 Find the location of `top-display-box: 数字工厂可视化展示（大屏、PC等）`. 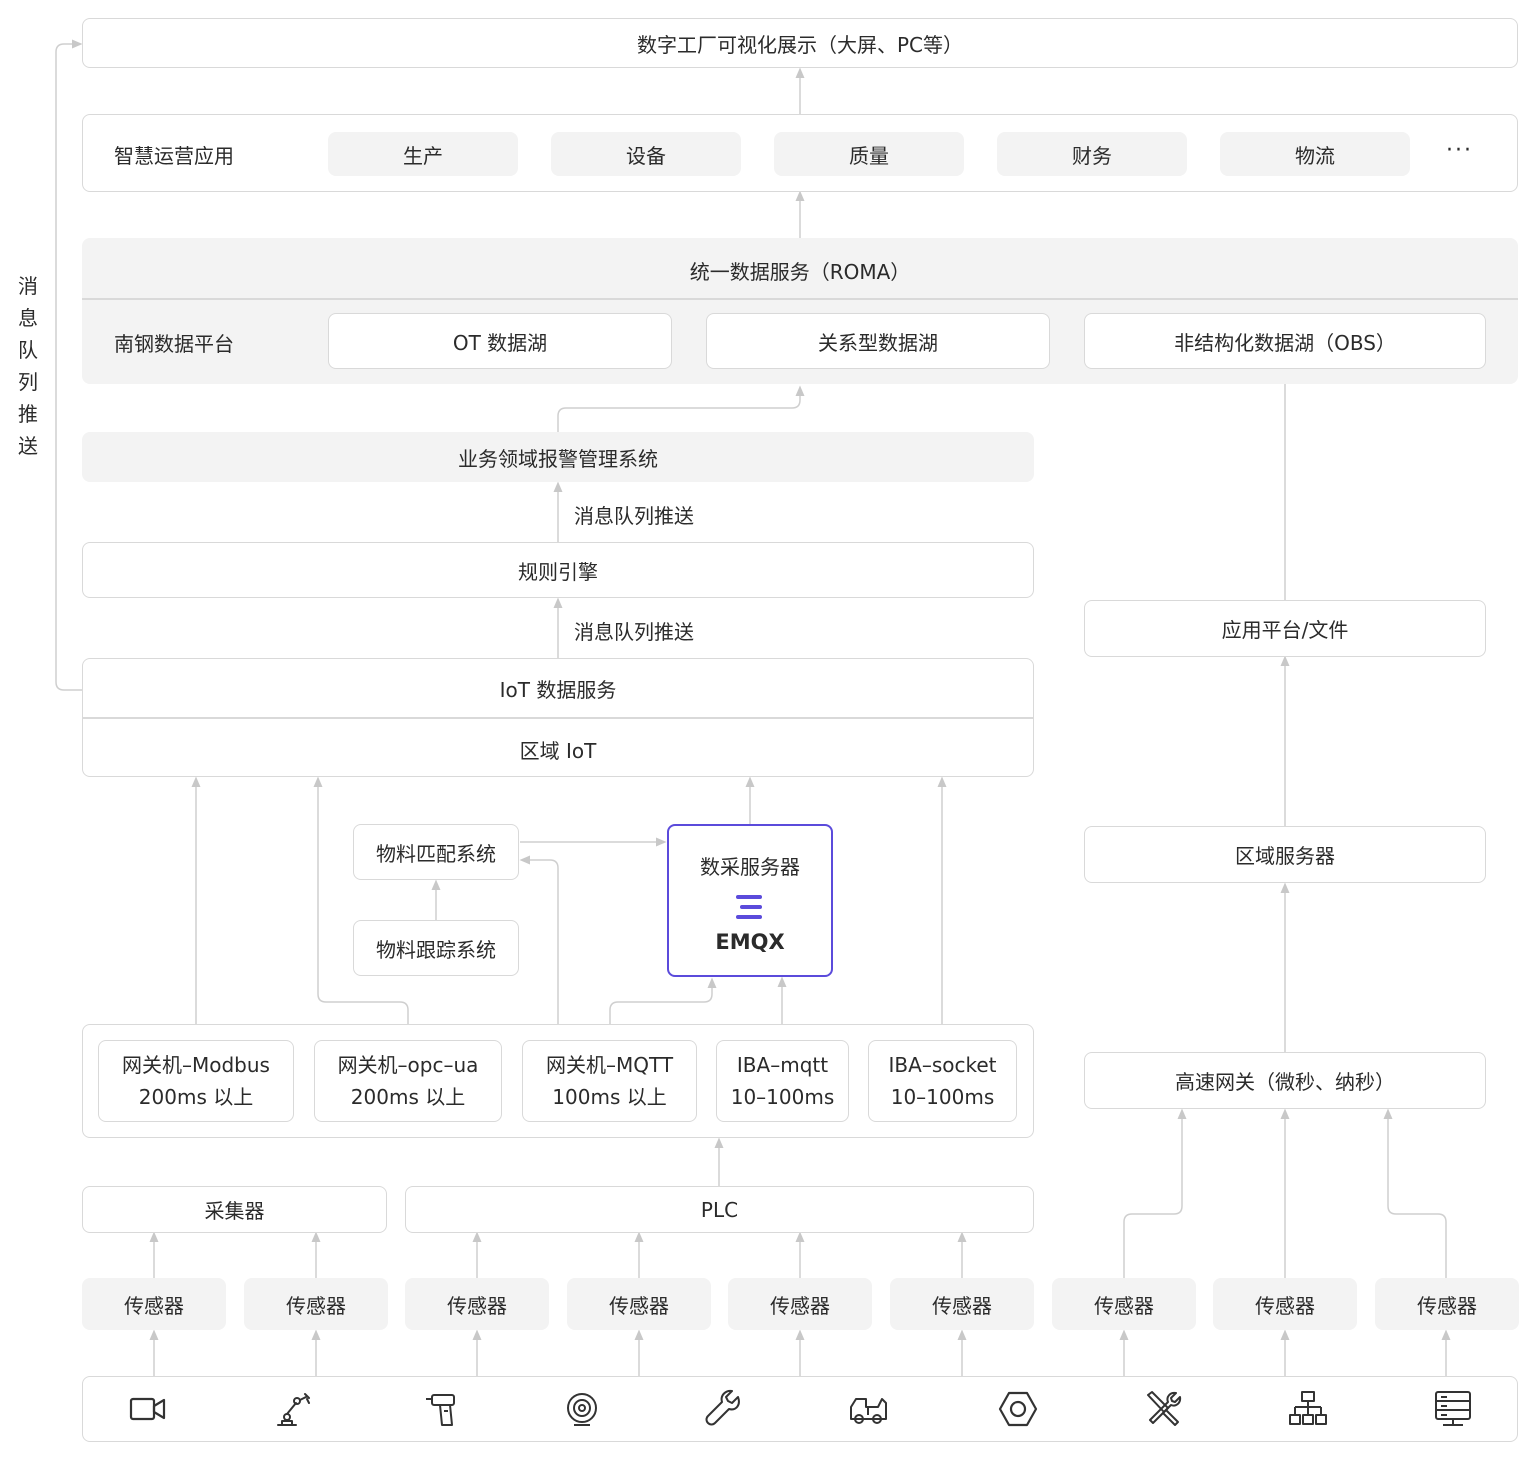

top-display-box: 数字工厂可视化展示（大屏、PC等） is located at coordinates (800, 43).